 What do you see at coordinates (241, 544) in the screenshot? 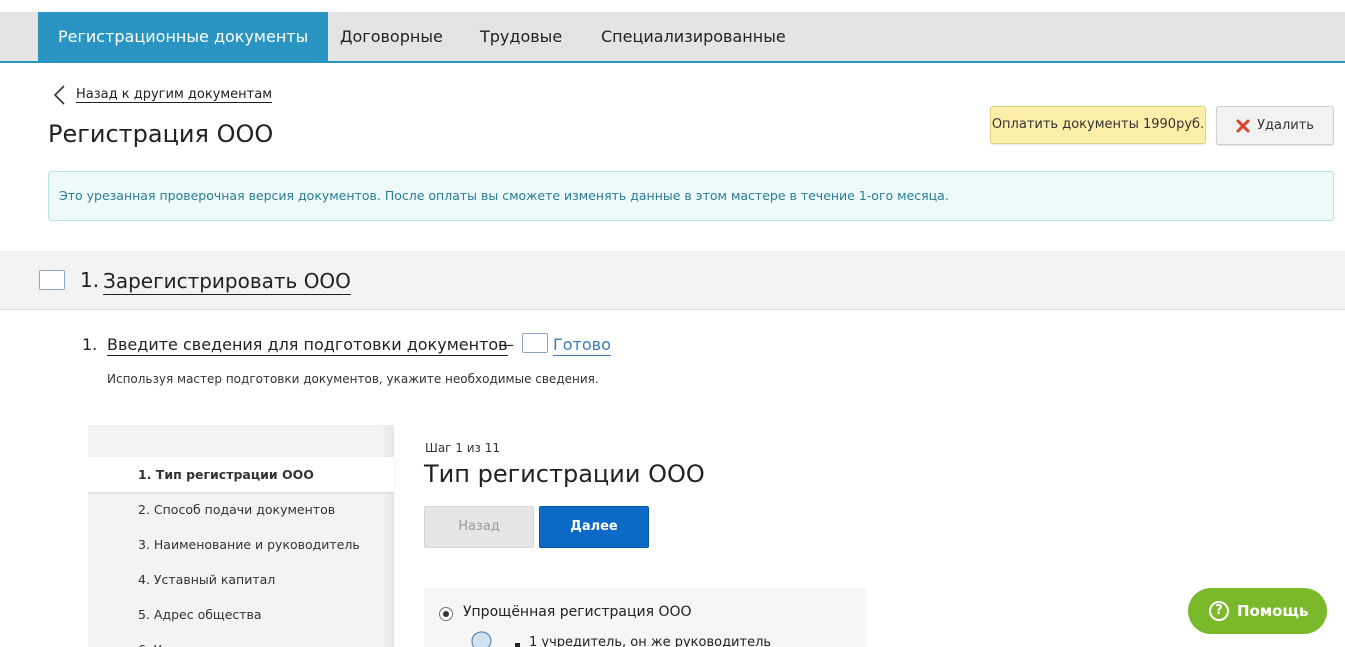
I see `wizard-step-item: 3. Наименование и руководитель` at bounding box center [241, 544].